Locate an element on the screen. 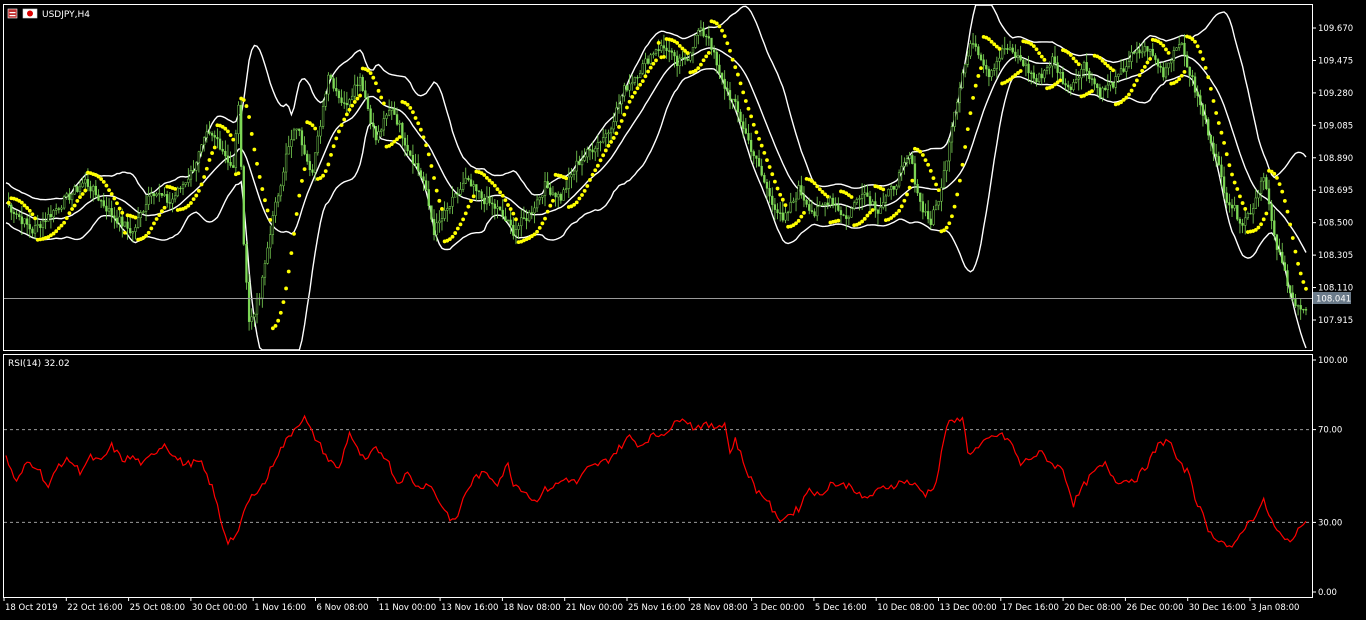 The height and width of the screenshot is (620, 1366). time-tick-label: 10 Dec 08:00 is located at coordinates (905, 608).